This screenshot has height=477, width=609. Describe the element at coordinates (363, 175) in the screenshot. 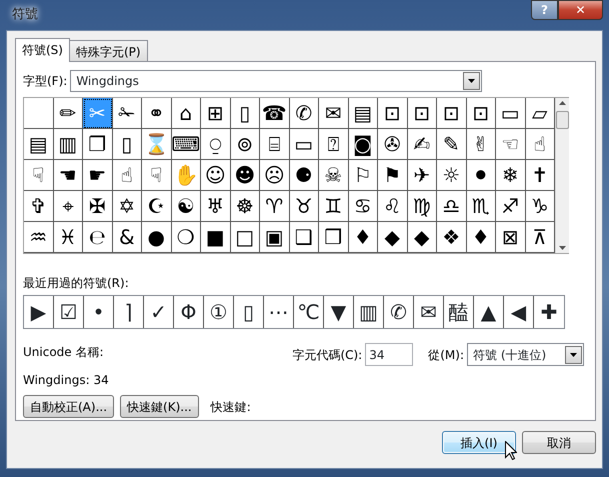

I see `symbol-cell: ⚐` at that location.